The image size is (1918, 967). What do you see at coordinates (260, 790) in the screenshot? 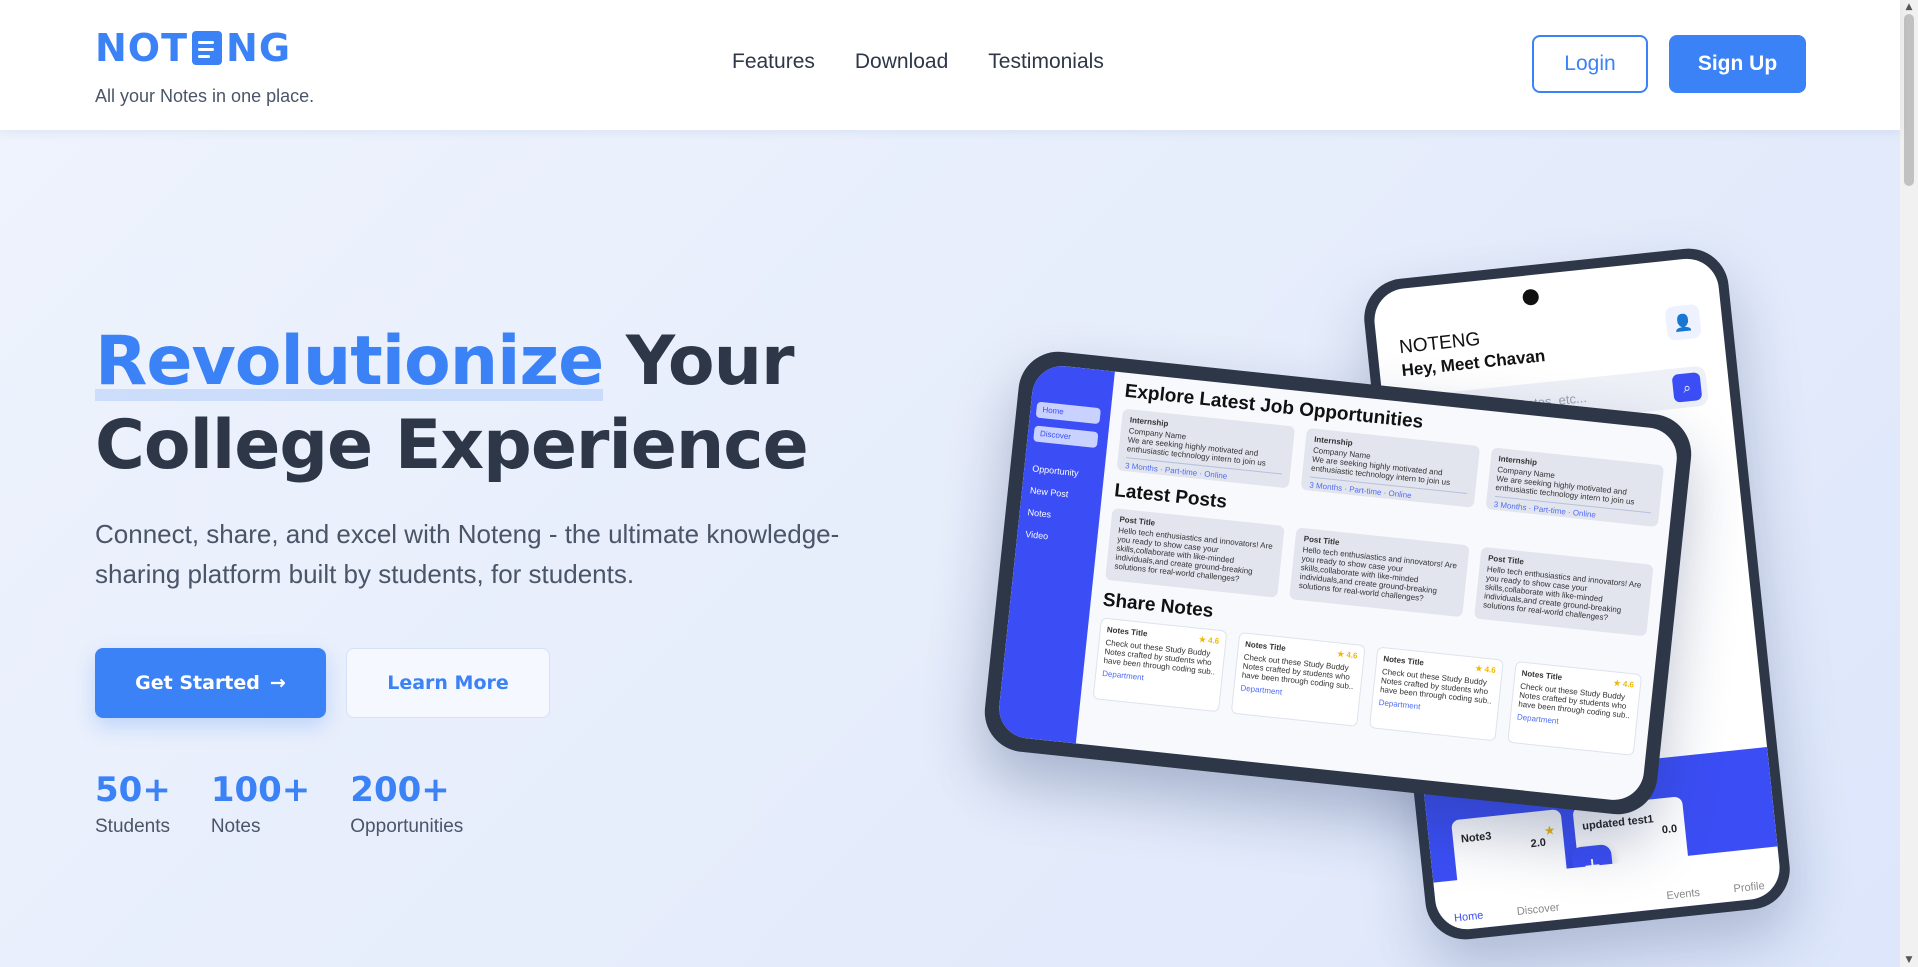
I see `stat-value: 100+` at bounding box center [260, 790].